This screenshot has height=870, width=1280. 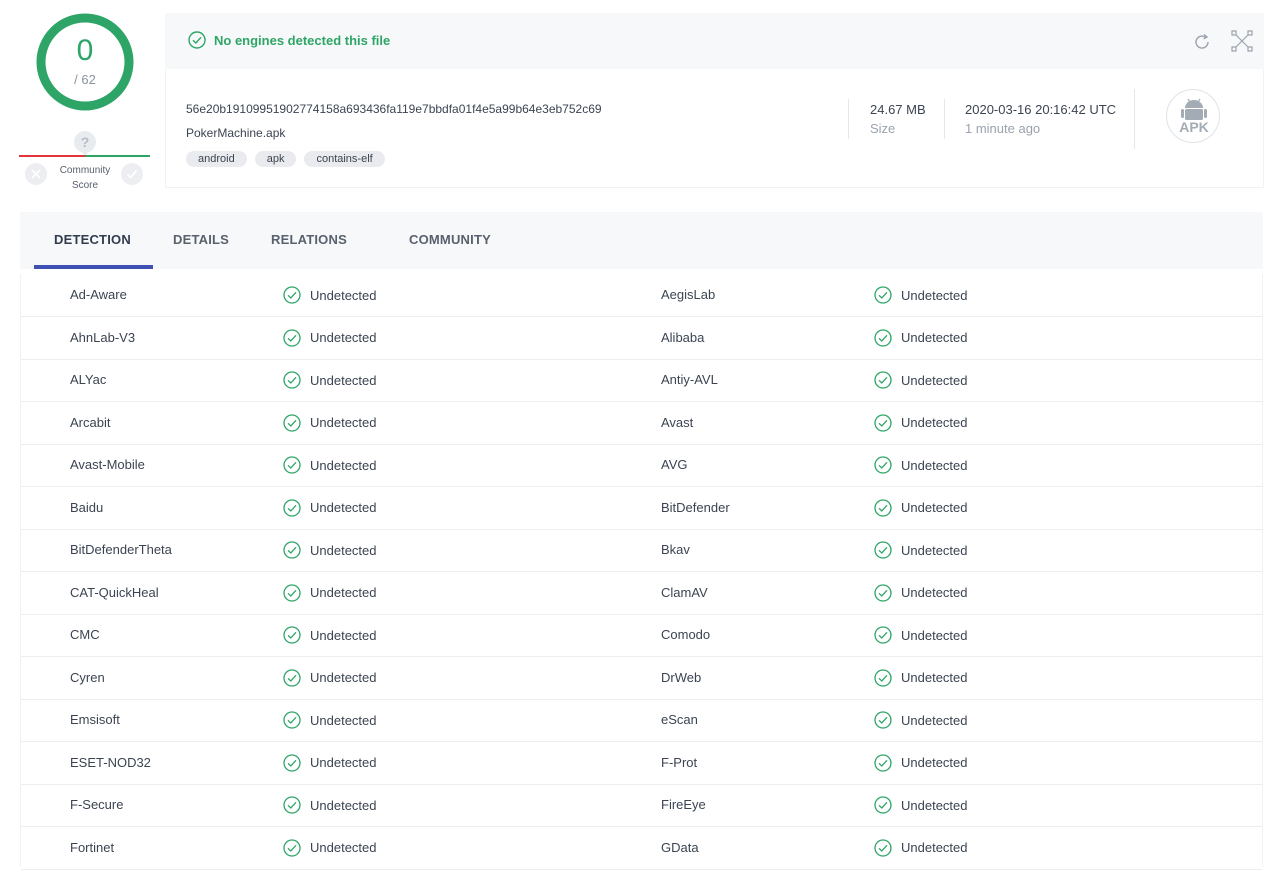 What do you see at coordinates (201, 239) in the screenshot?
I see `tab-details: DETAILS` at bounding box center [201, 239].